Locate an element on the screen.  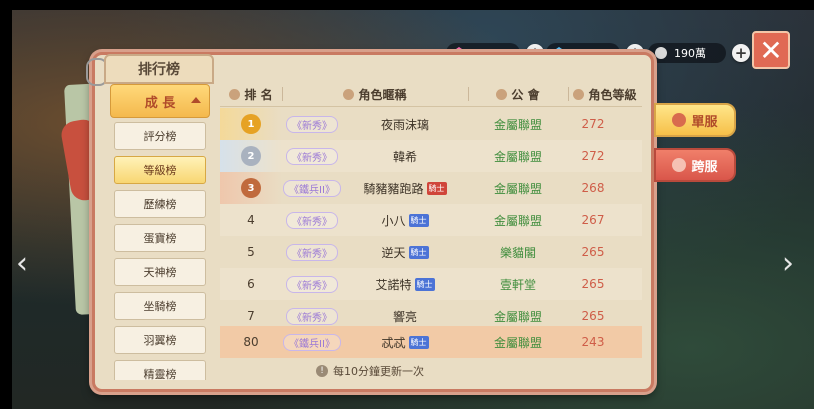
nickname-icon is located at coordinates (349, 94).